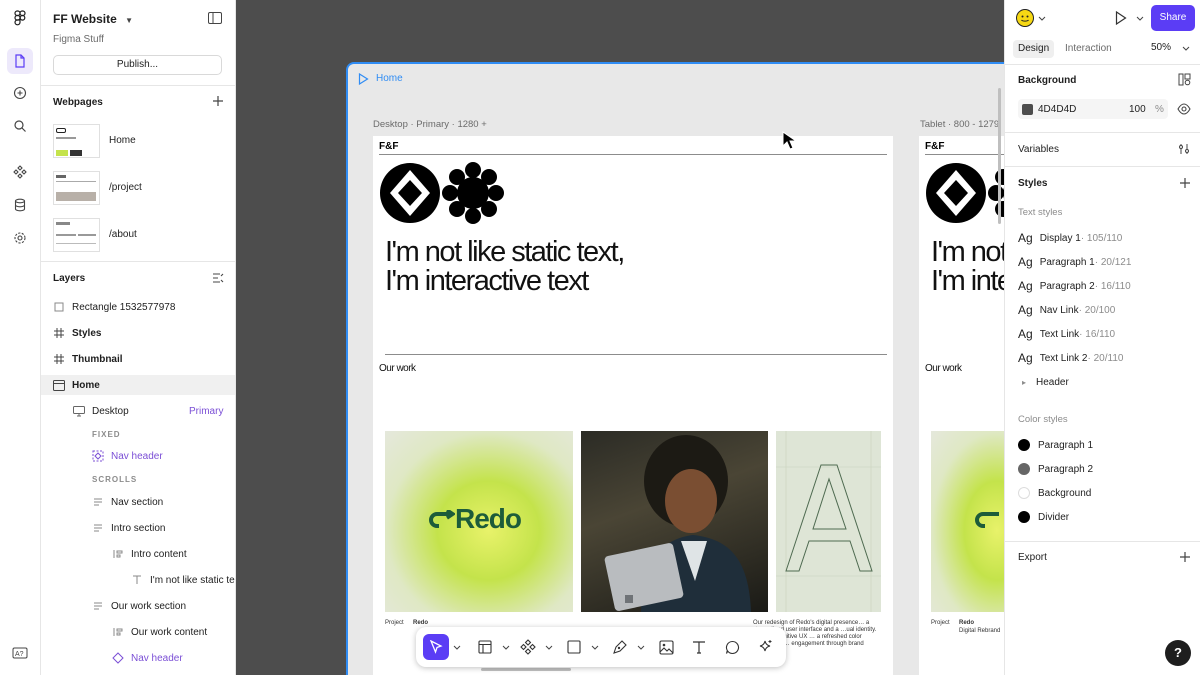 Image resolution: width=1200 pixels, height=675 pixels. Describe the element at coordinates (140, 144) in the screenshot. I see `page-item-home: Home` at that location.